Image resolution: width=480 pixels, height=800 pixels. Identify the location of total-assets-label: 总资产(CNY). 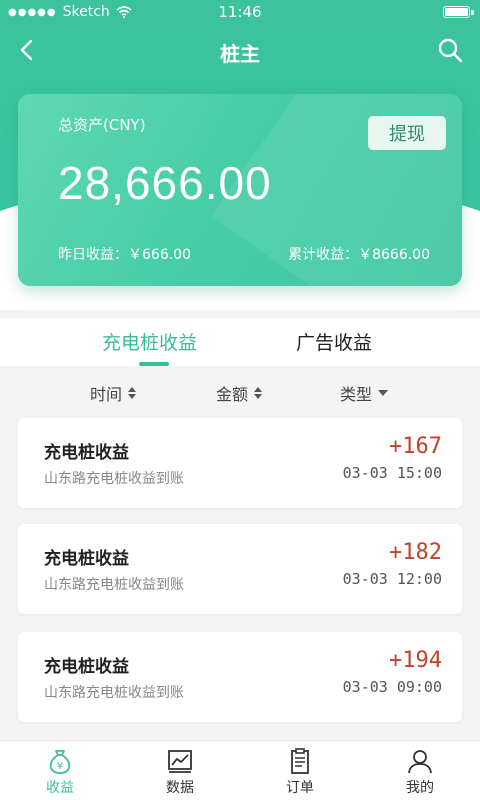
(102, 125).